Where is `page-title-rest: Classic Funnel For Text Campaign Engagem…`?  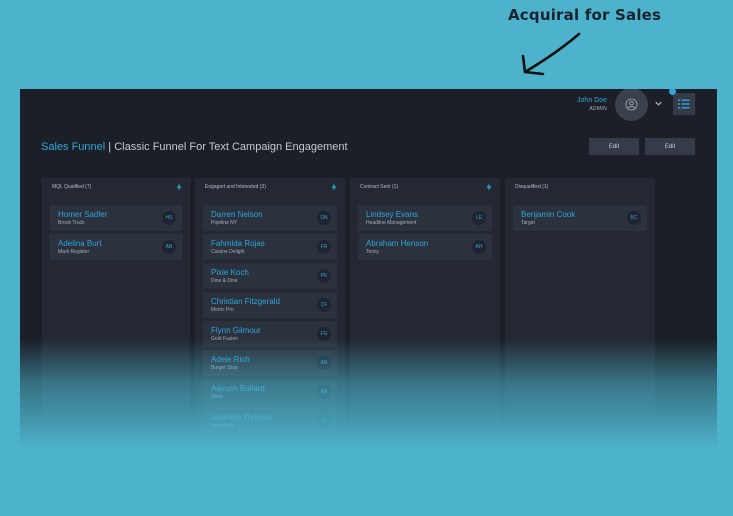 page-title-rest: Classic Funnel For Text Campaign Engagem… is located at coordinates (231, 147).